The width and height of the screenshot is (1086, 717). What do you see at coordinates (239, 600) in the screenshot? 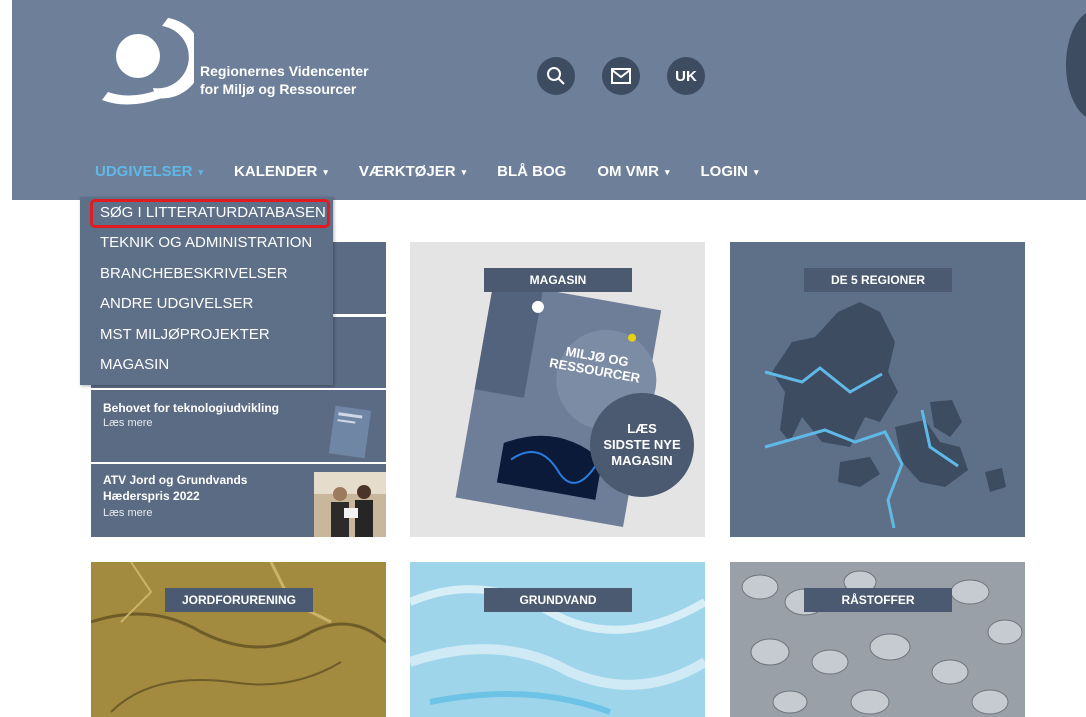
I see `tile-label: JORDFORURENING` at bounding box center [239, 600].